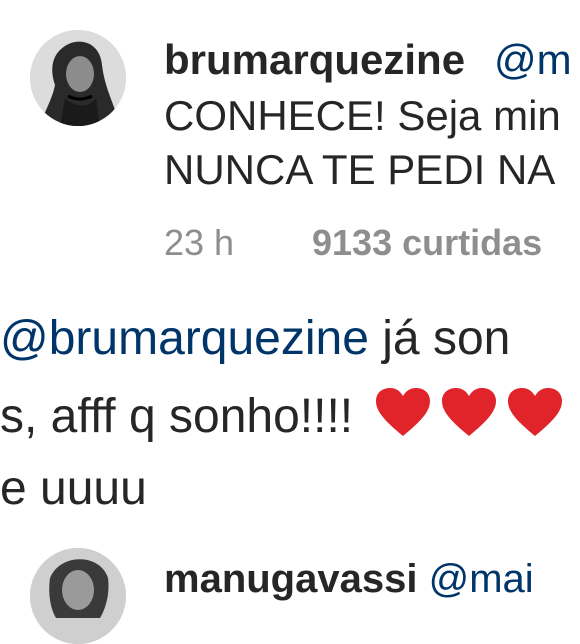  Describe the element at coordinates (73, 488) in the screenshot. I see `comment-text-line: e uuuu` at that location.